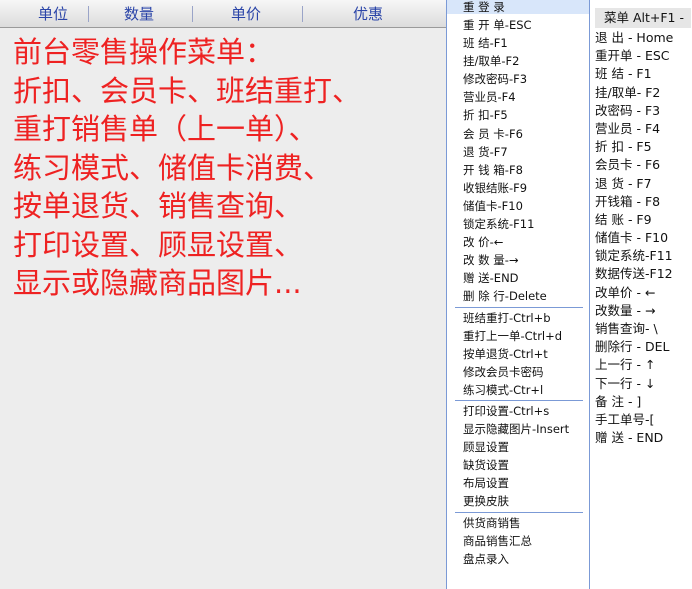 The height and width of the screenshot is (589, 692). Describe the element at coordinates (518, 501) in the screenshot. I see `menu-item-change-skin: 更换皮肤` at that location.